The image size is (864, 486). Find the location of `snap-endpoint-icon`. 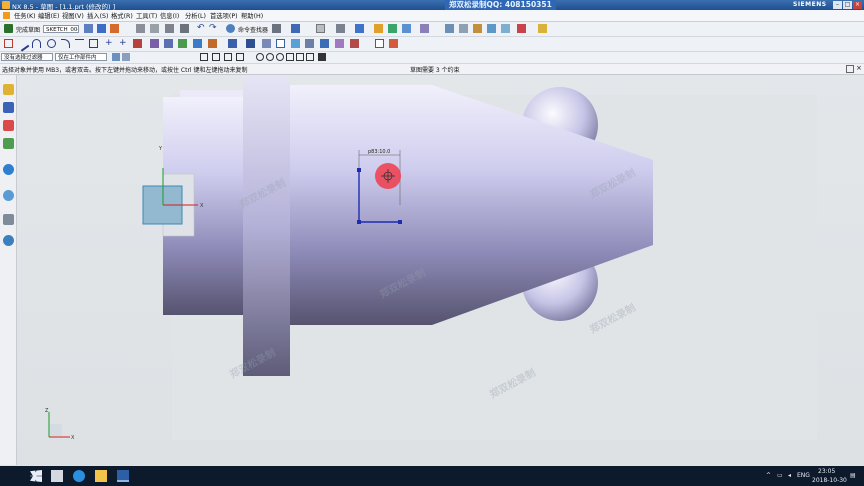

snap-endpoint-icon is located at coordinates (204, 57).